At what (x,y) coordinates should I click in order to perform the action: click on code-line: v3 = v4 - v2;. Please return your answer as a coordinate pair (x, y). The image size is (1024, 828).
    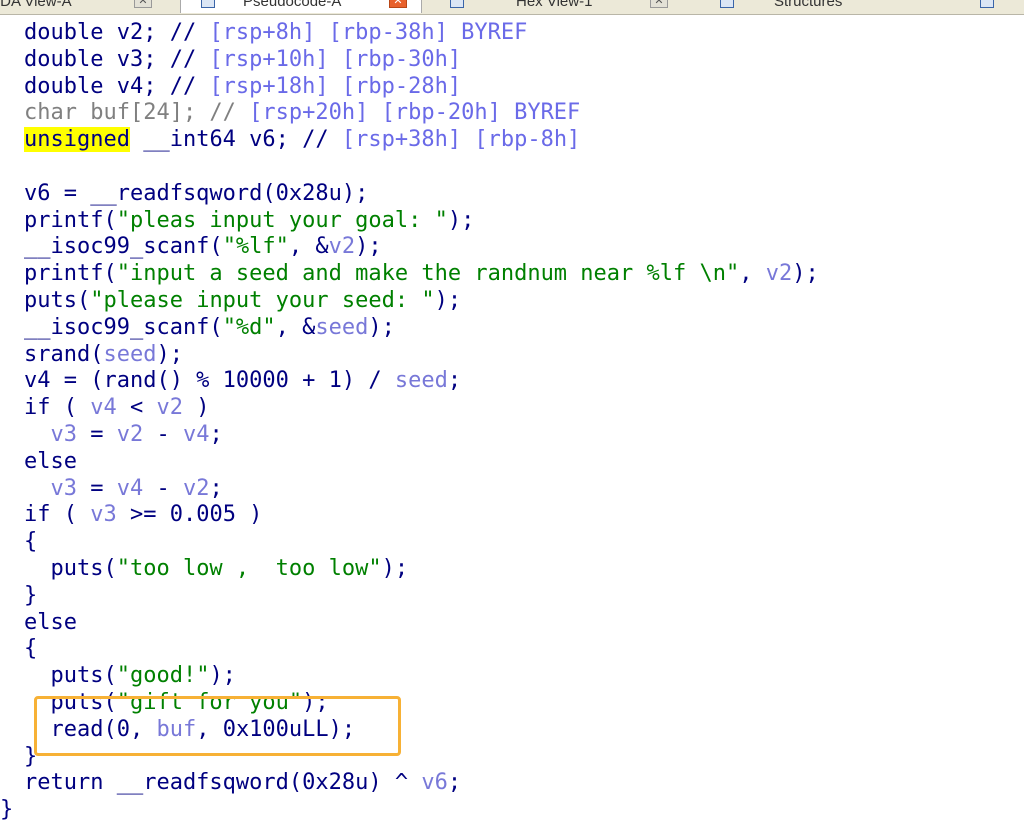
    Looking at the image, I should click on (123, 488).